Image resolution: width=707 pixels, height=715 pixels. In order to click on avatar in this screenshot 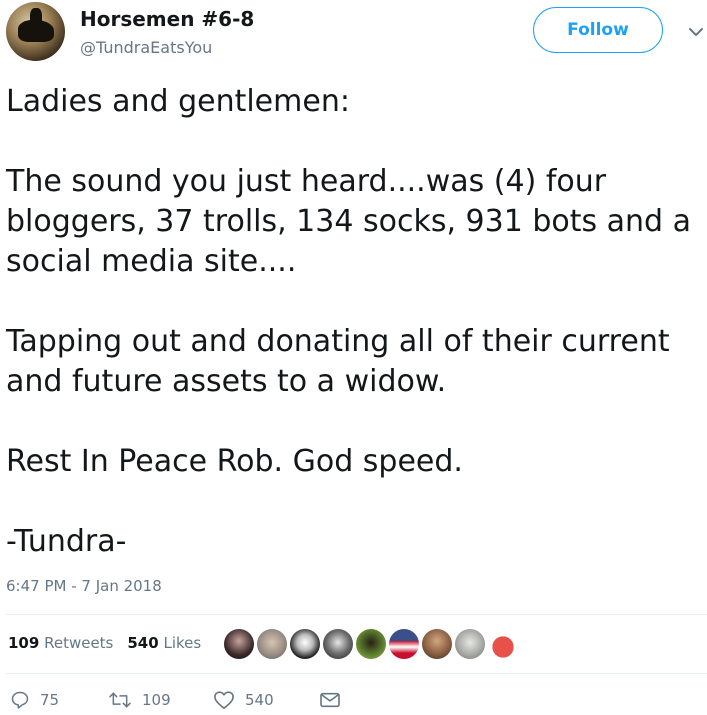, I will do `click(35, 31)`.